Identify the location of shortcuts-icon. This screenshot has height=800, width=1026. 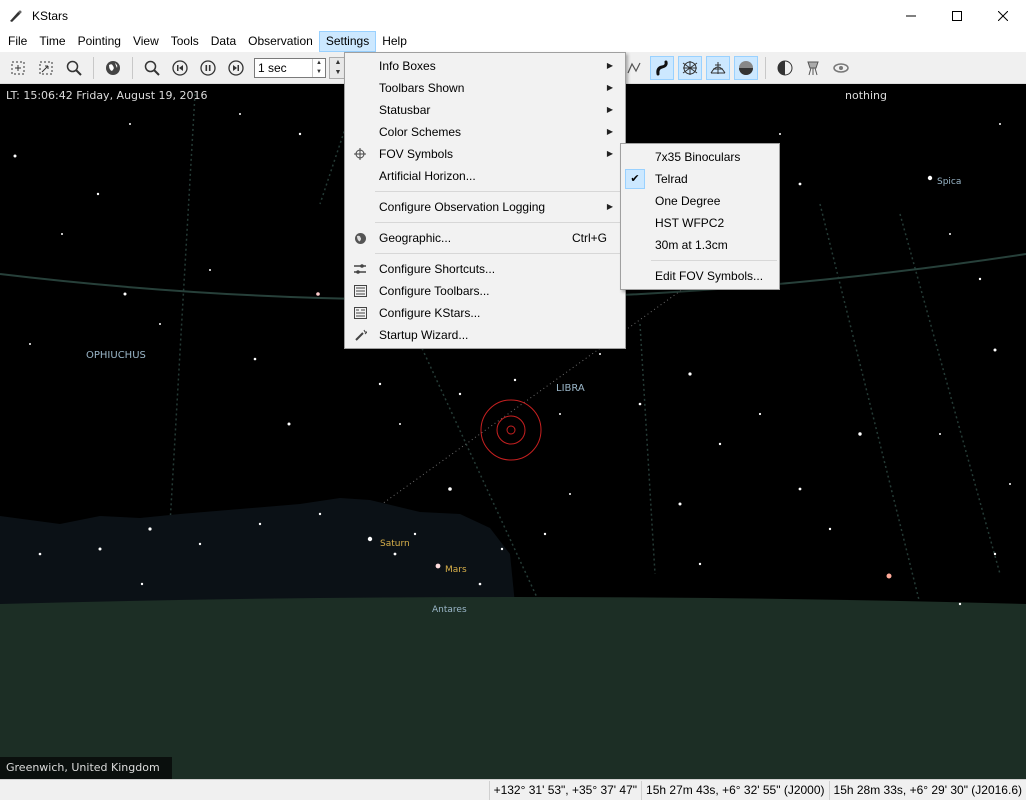
(360, 269).